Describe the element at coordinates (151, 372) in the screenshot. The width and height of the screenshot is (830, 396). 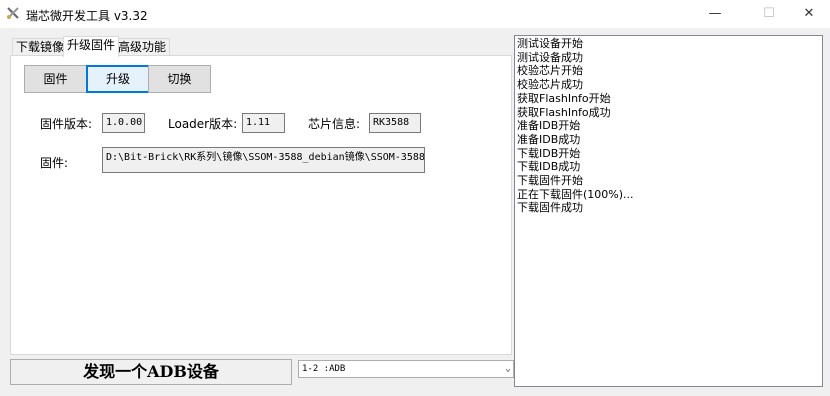
I see `status-message: 发现一个ADB设备` at that location.